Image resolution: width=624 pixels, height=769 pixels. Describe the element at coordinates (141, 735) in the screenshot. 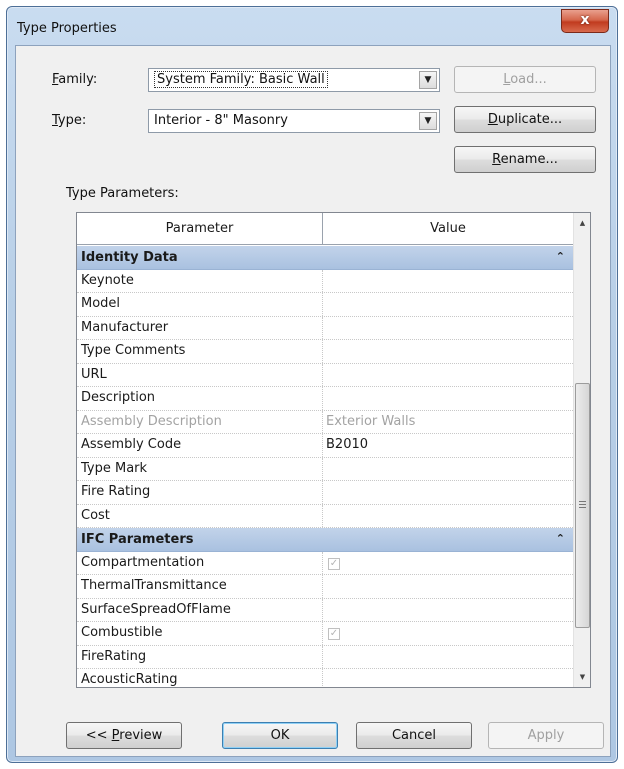

I see `preview-rest: review` at that location.